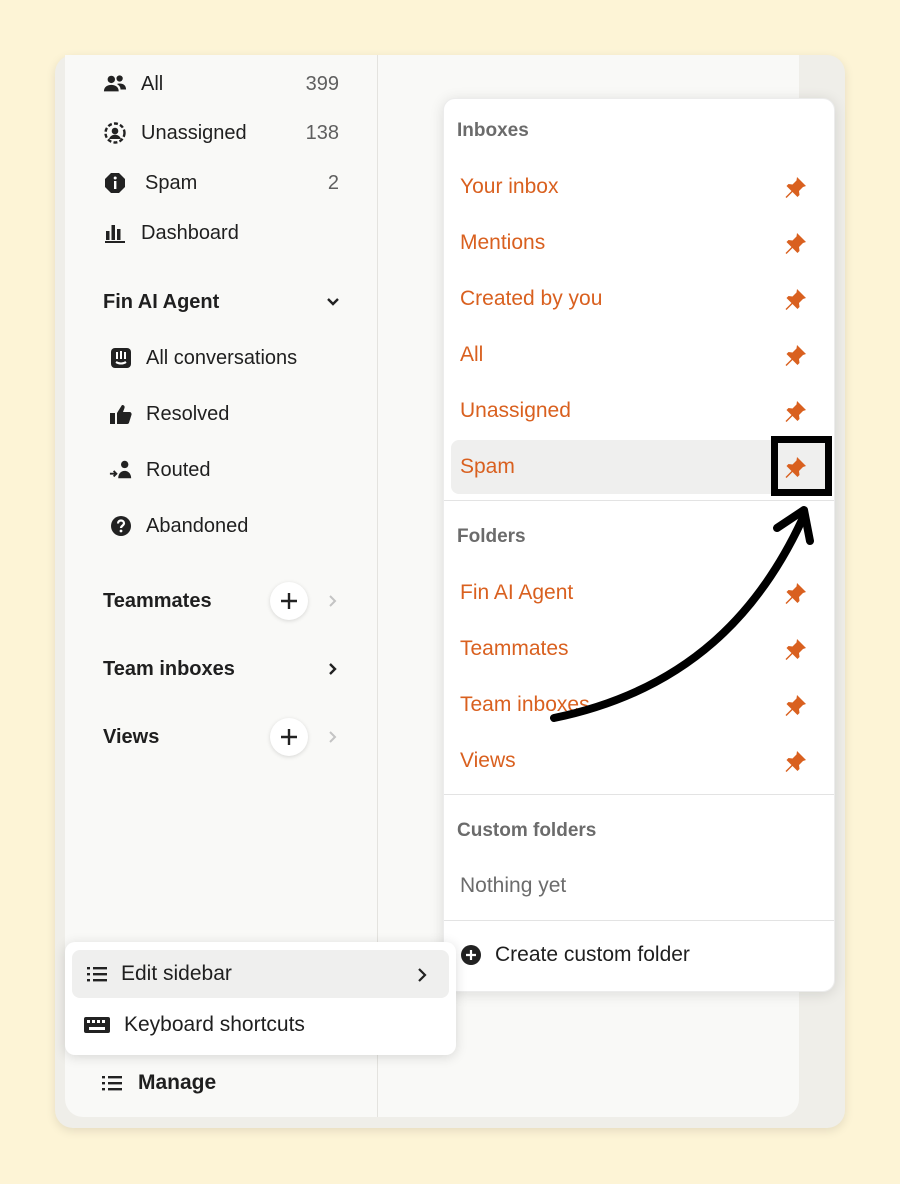 This screenshot has width=900, height=1184. What do you see at coordinates (472, 354) in the screenshot?
I see `pin-row-label: All` at bounding box center [472, 354].